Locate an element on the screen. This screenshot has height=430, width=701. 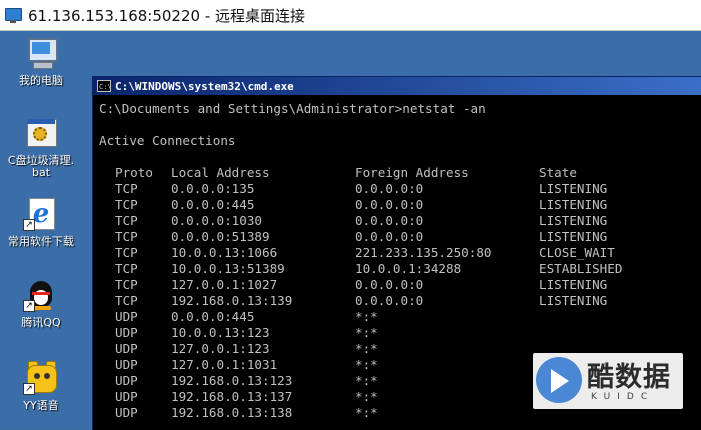
remote-desktop-title-bar: 61.136.153.168:50220 - 远程桌面连接 is located at coordinates (350, 15).